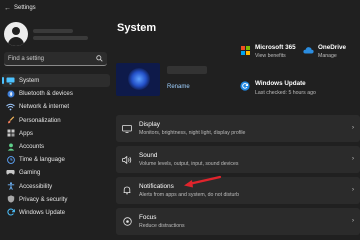 The height and width of the screenshot is (240, 360). I want to click on quick-link-subtitle: Manage, so click(327, 56).